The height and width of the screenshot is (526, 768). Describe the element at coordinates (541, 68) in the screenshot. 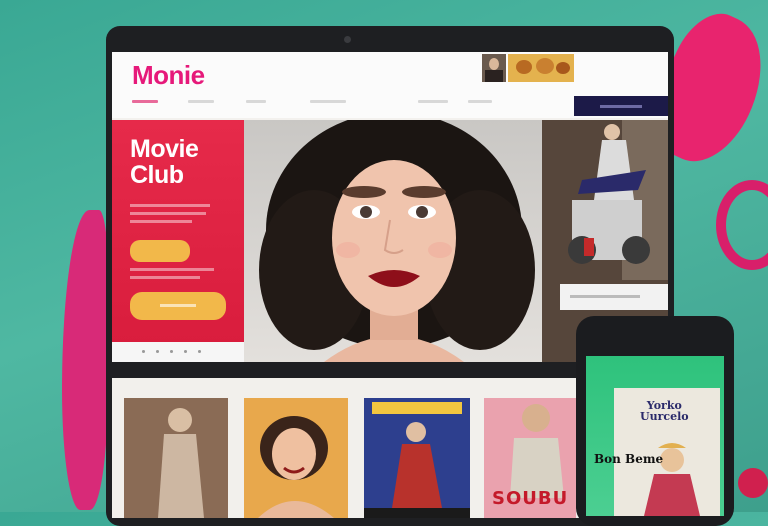

I see `header-thumbnail-food` at that location.